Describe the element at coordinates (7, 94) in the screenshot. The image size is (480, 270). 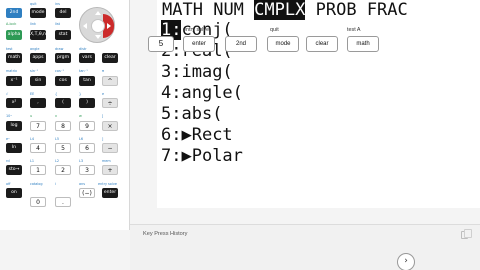
I see `key-secondary-label: √` at that location.